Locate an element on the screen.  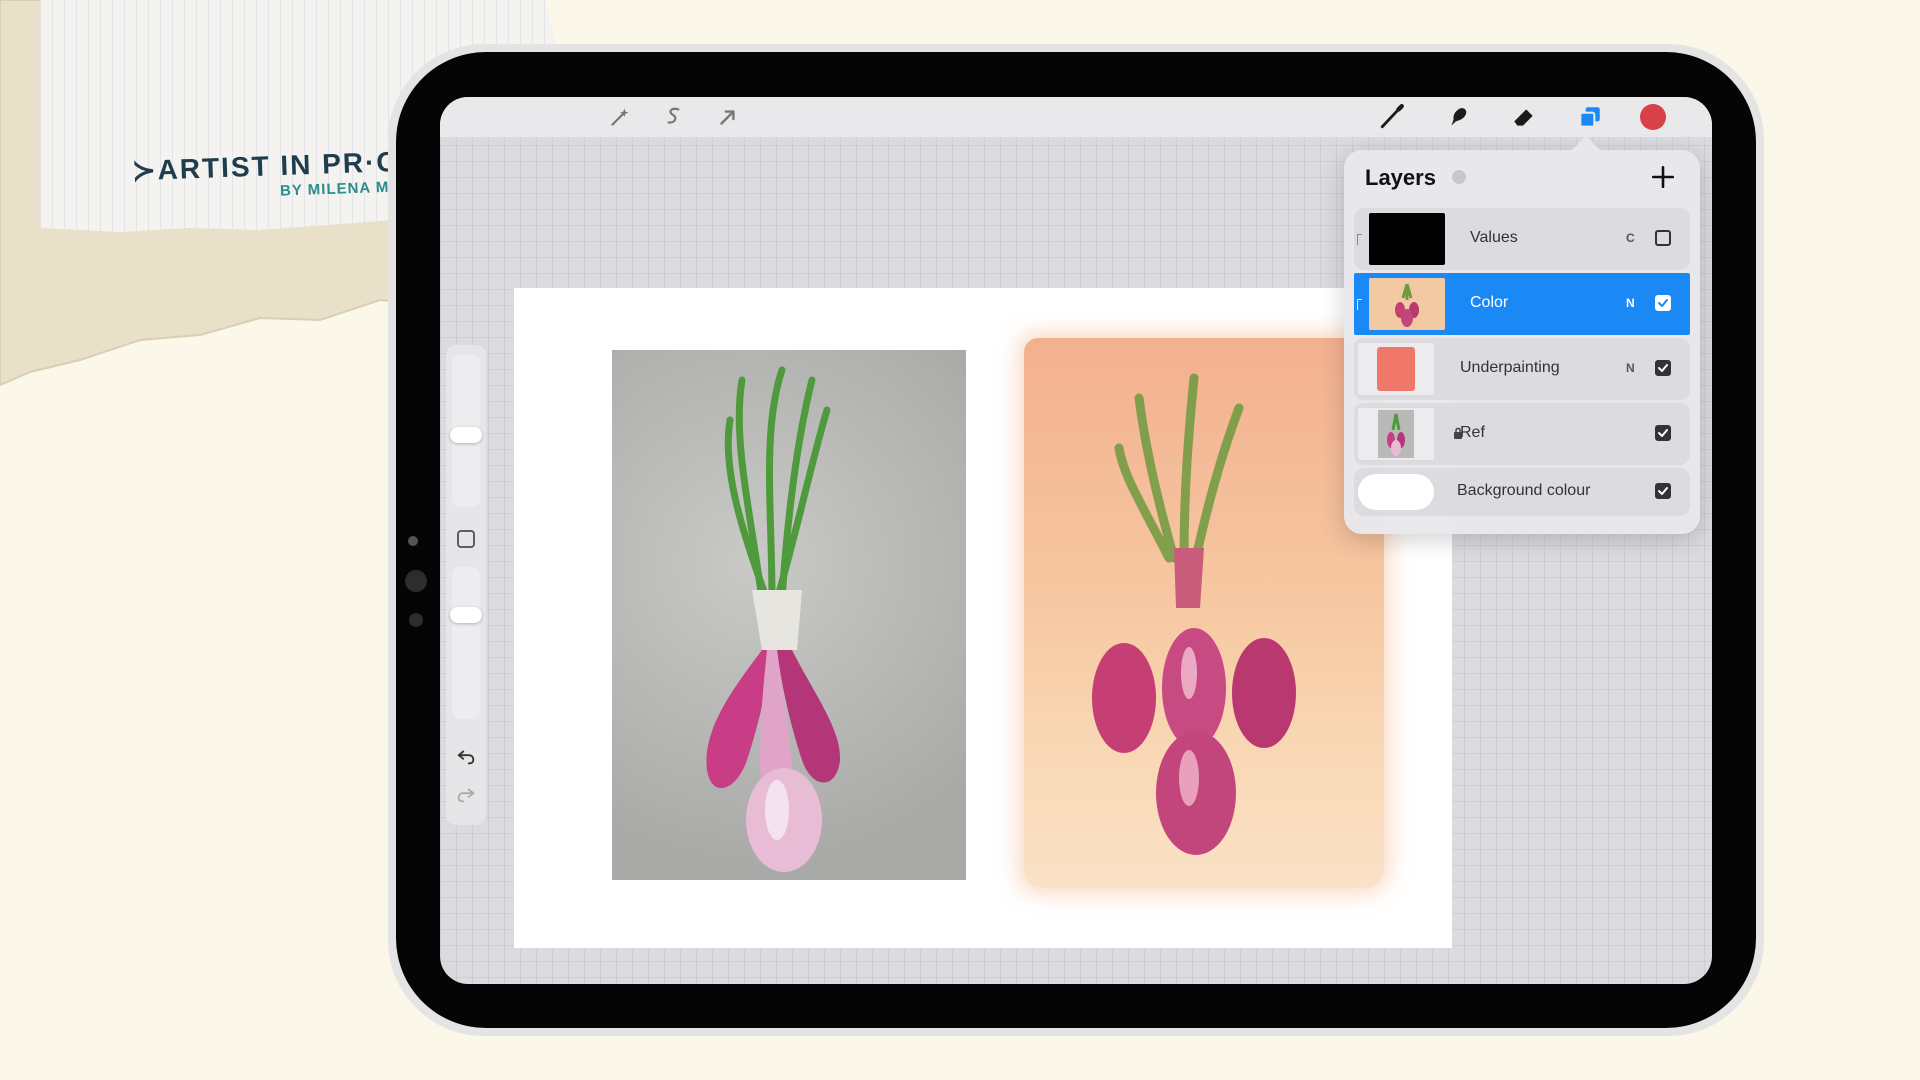
onion-painting is located at coordinates (1204, 613).